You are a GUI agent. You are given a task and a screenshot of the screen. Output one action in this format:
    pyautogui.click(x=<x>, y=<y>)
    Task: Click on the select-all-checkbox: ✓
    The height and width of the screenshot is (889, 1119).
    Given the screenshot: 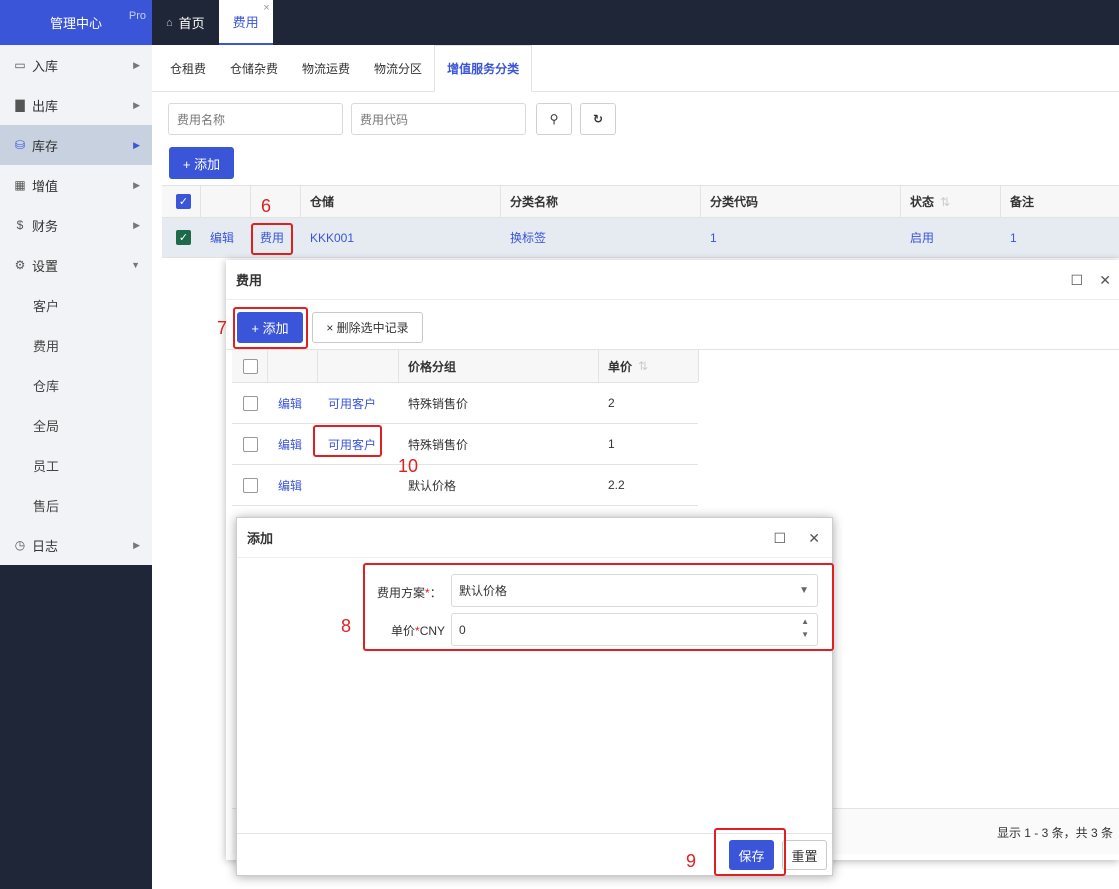 What is the action you would take?
    pyautogui.click(x=183, y=201)
    